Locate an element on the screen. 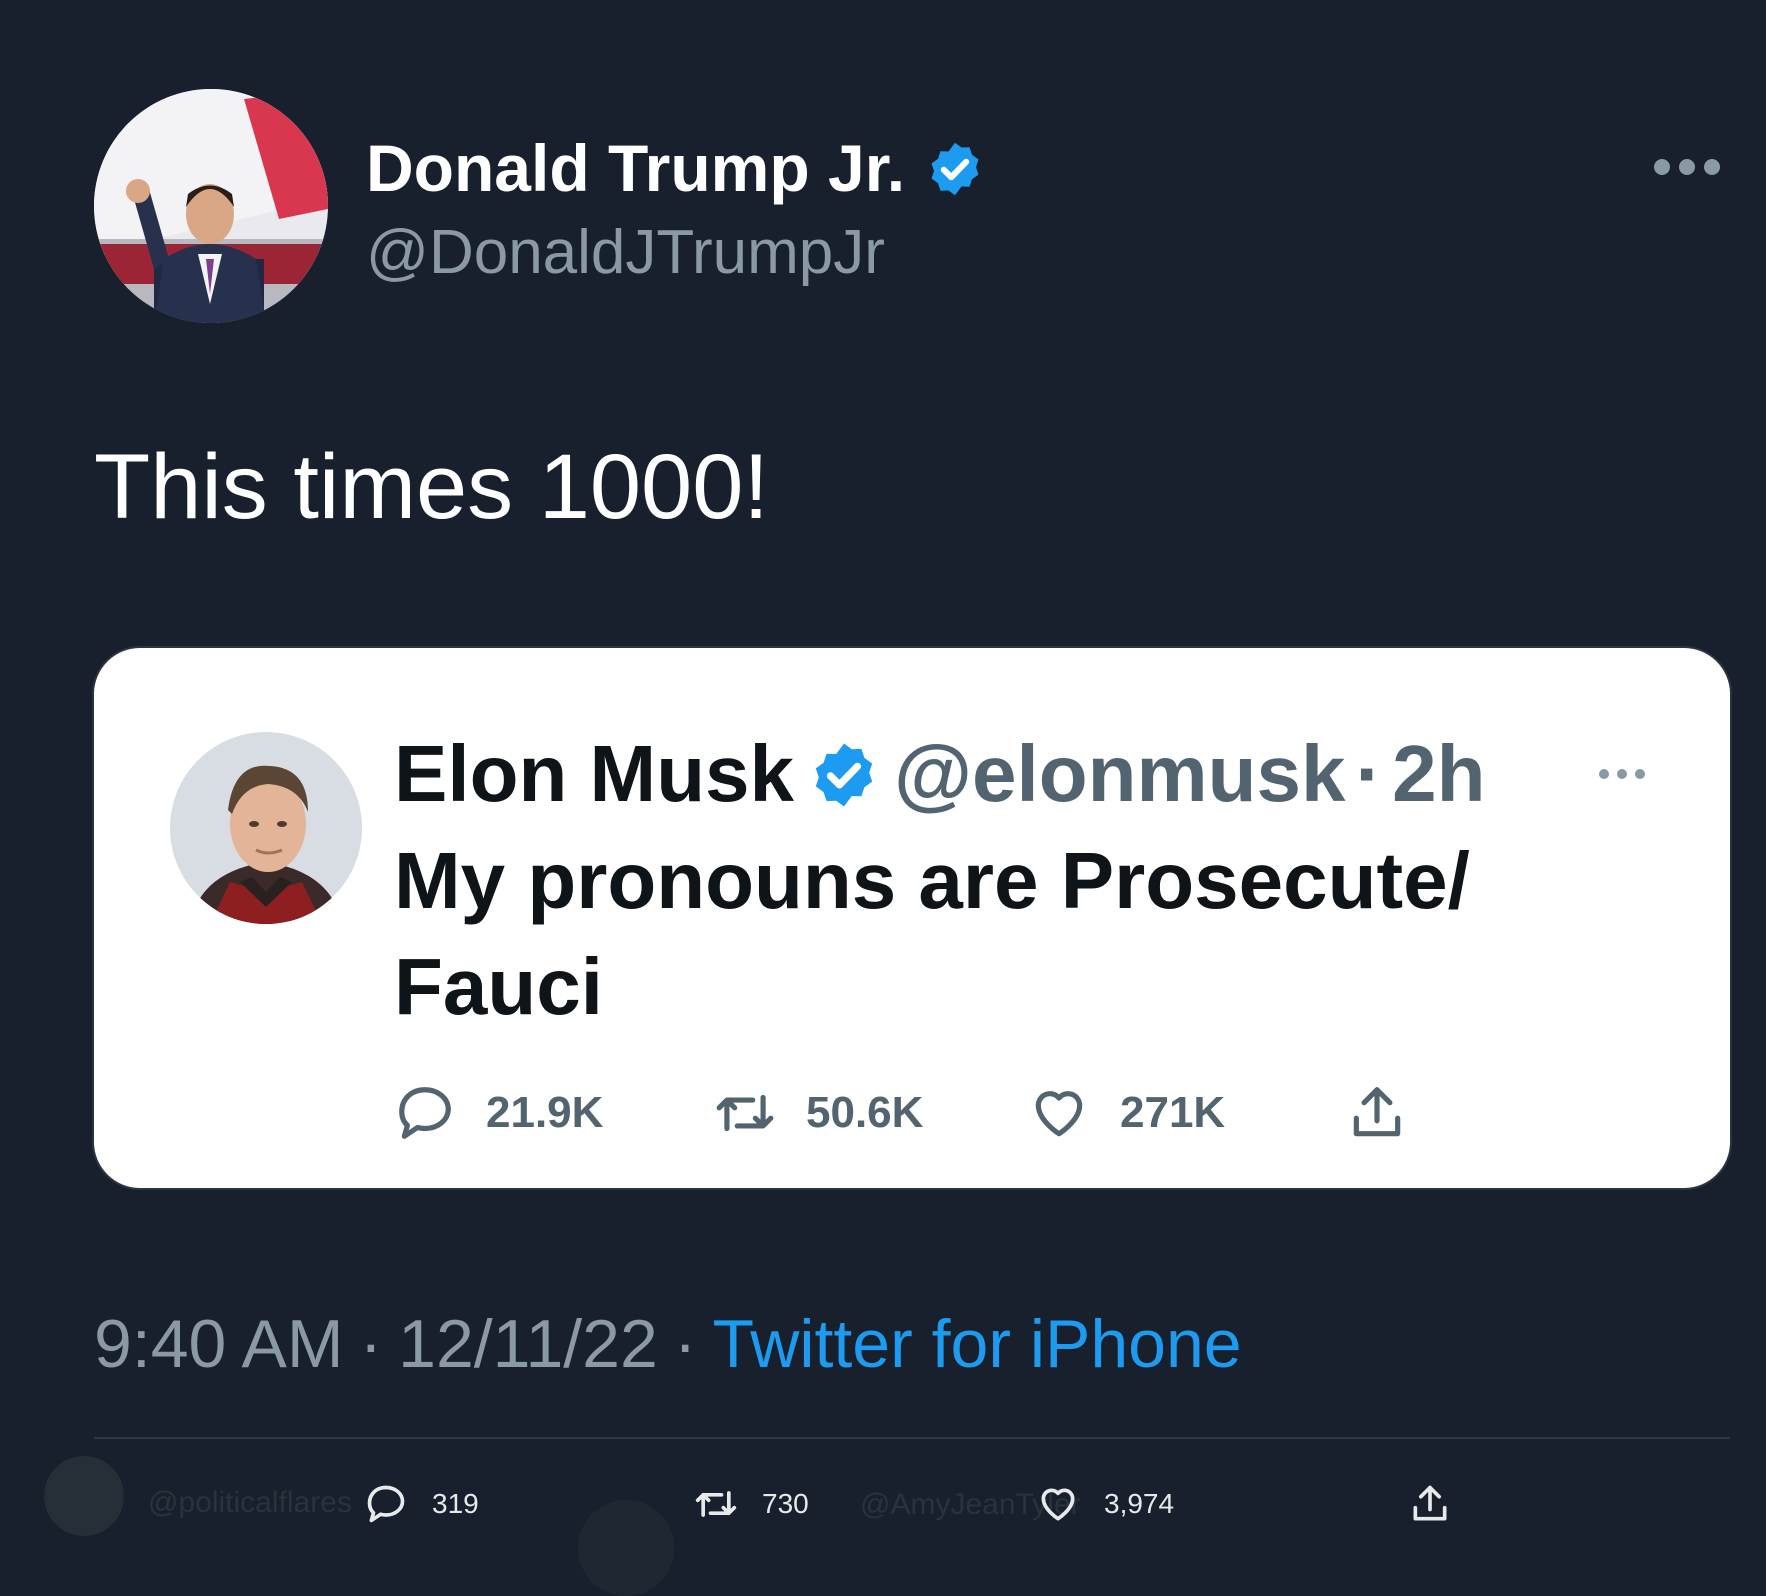  author-handle: @DonaldJTrumpJr is located at coordinates (625, 252).